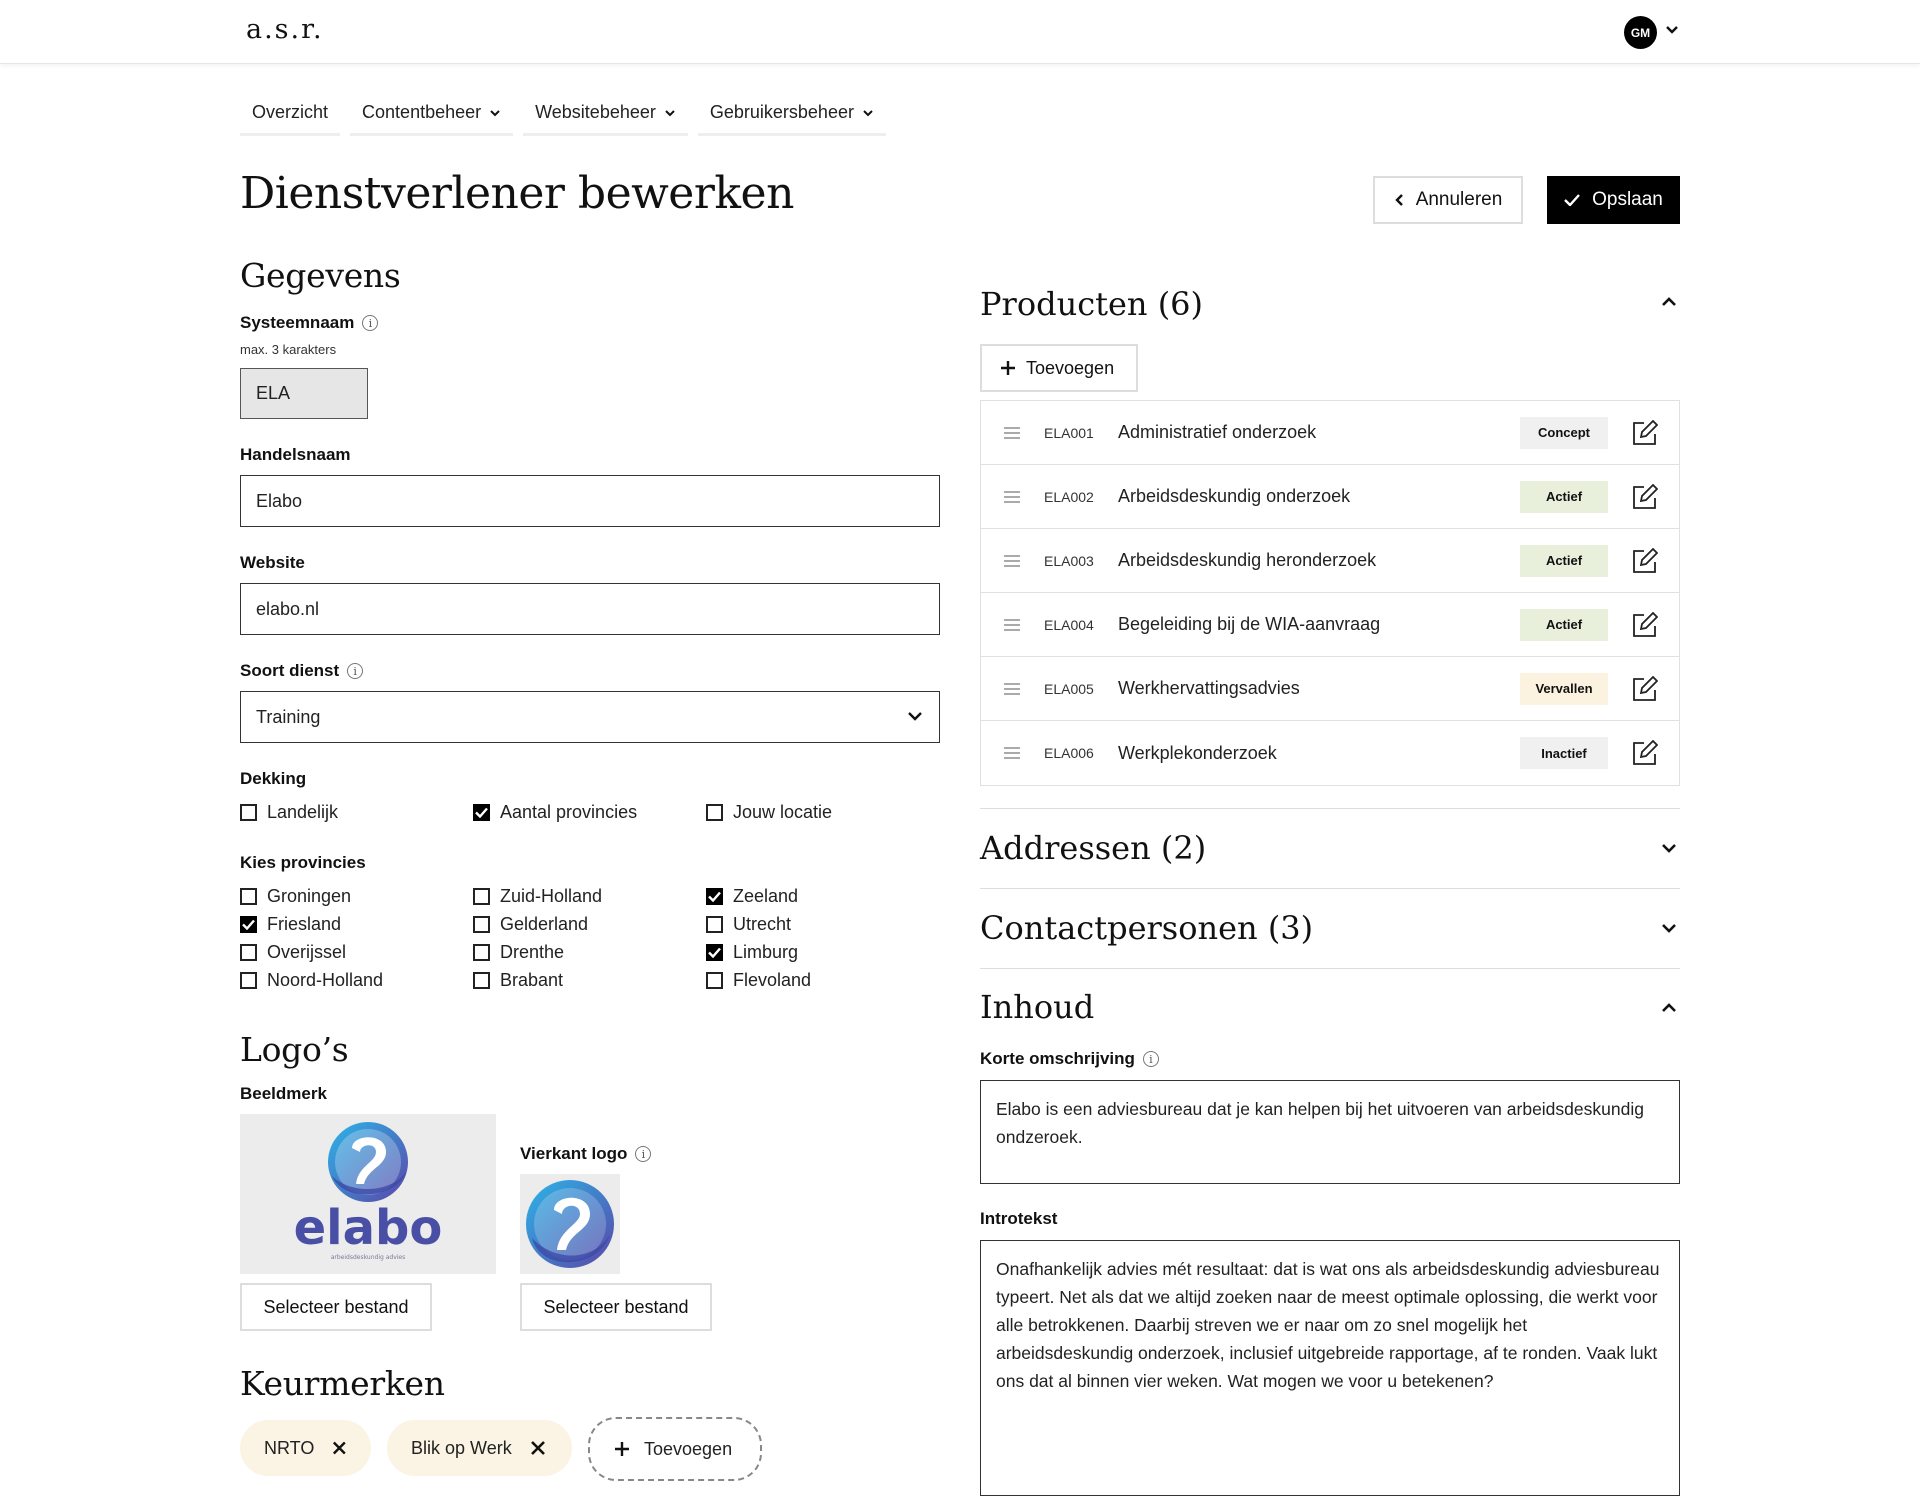 This screenshot has height=1511, width=1920. I want to click on nav-gebruikersbeheer: Gebruikersbeheer, so click(791, 114).